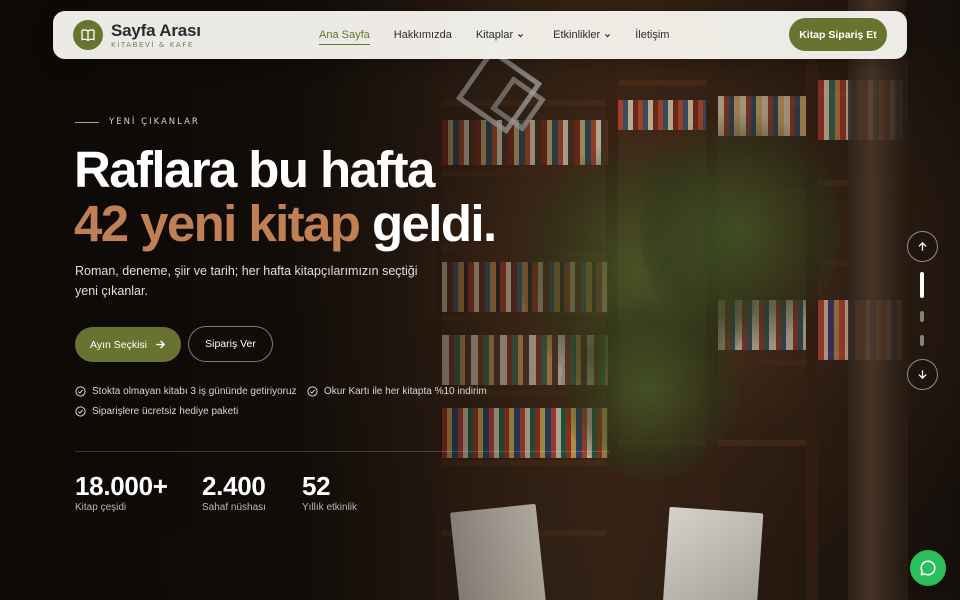  I want to click on stat-label: Yıllık etkinlik, so click(330, 507).